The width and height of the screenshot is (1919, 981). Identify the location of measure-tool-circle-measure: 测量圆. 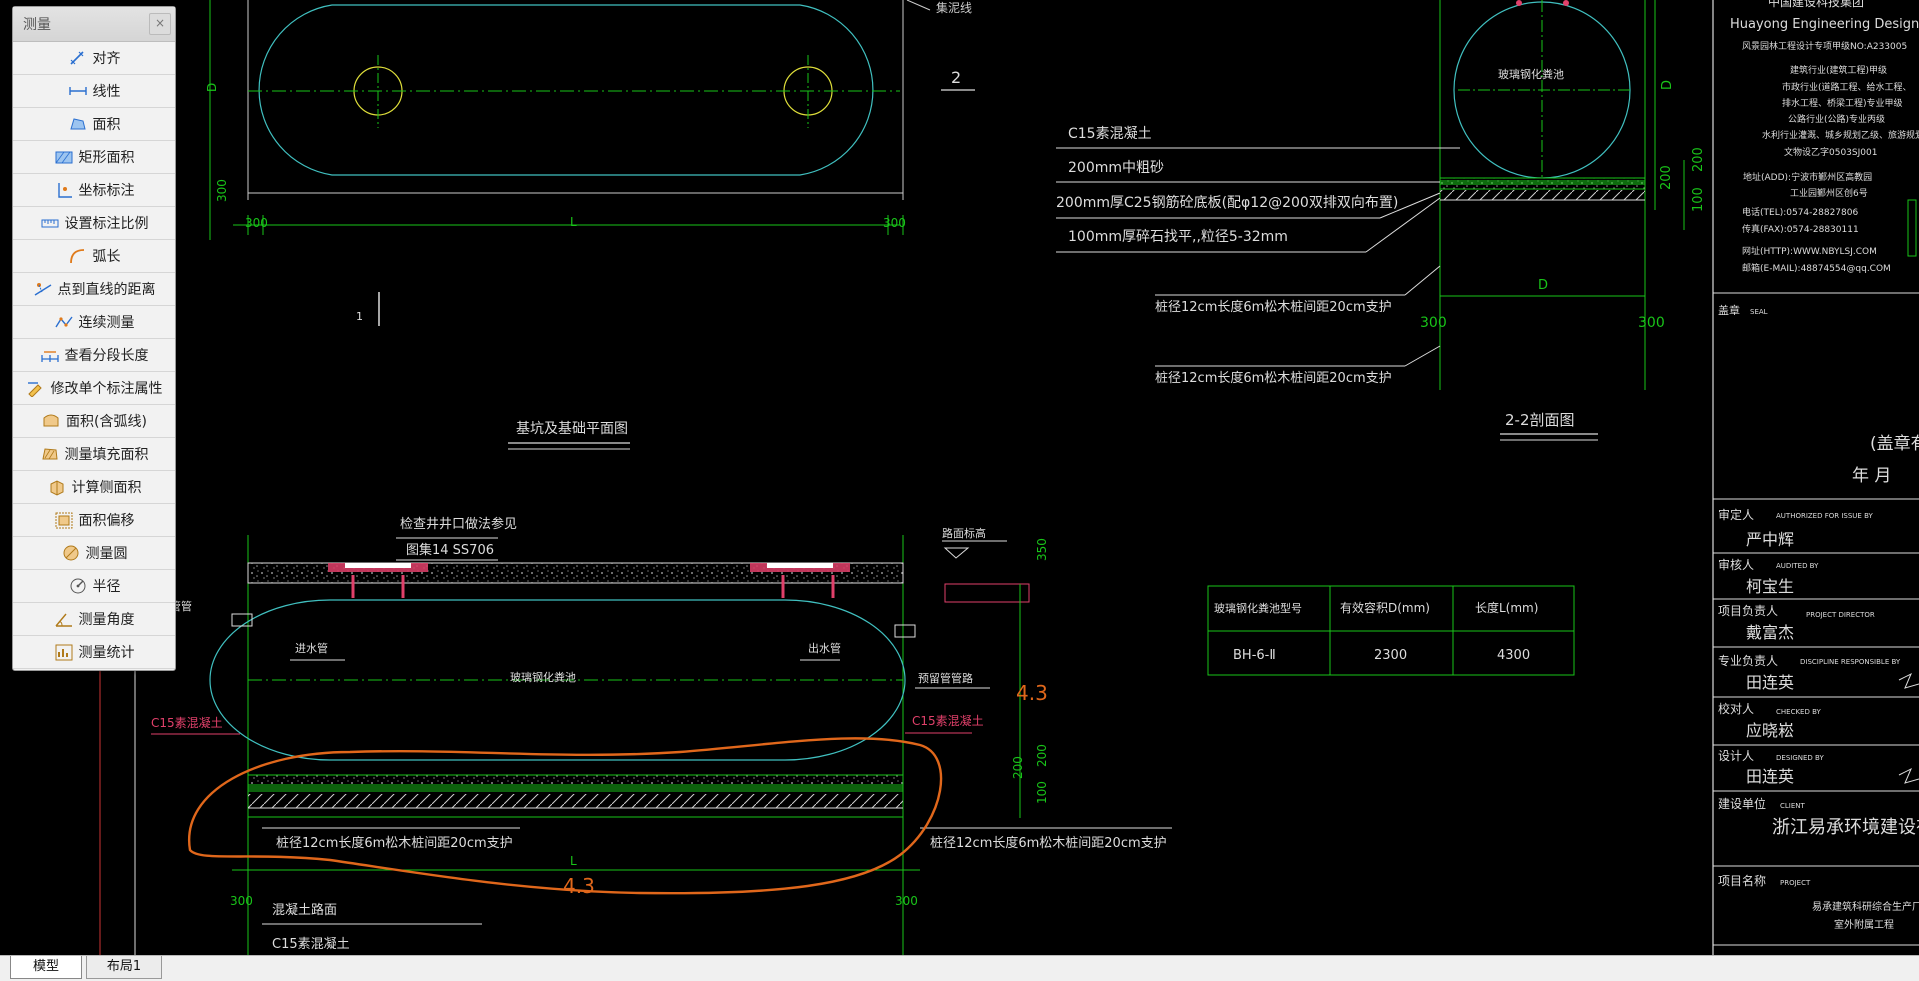
(94, 553).